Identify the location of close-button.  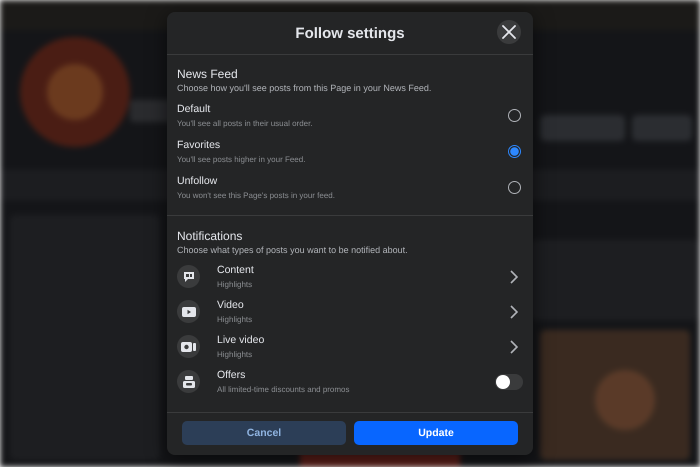
(509, 32).